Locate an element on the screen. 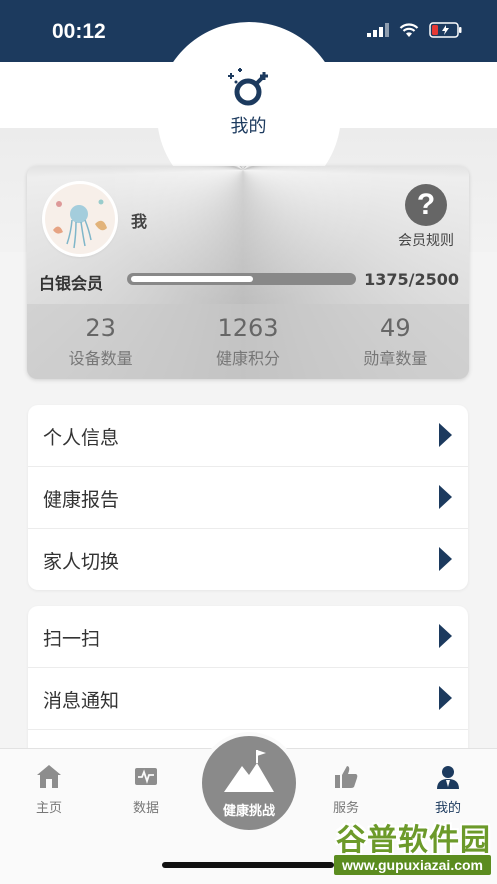  page-title: 我的 is located at coordinates (248, 126).